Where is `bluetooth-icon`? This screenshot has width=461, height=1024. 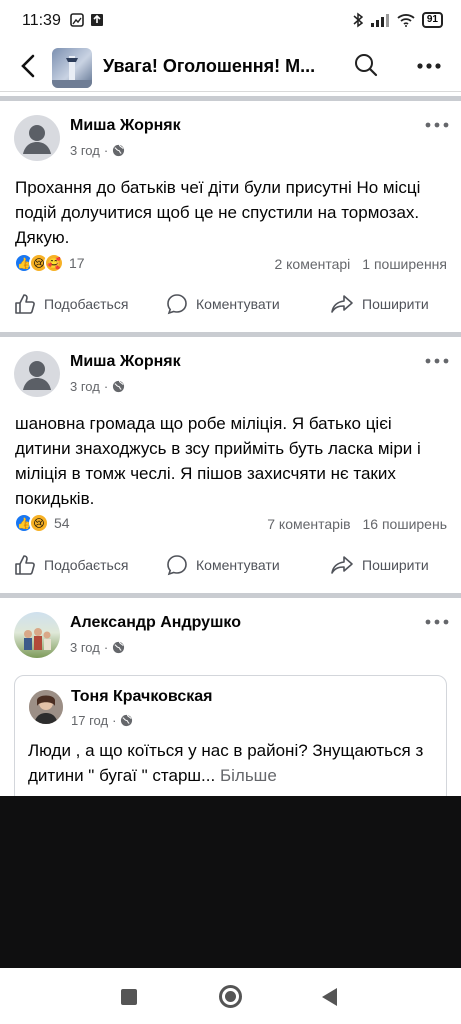 bluetooth-icon is located at coordinates (358, 20).